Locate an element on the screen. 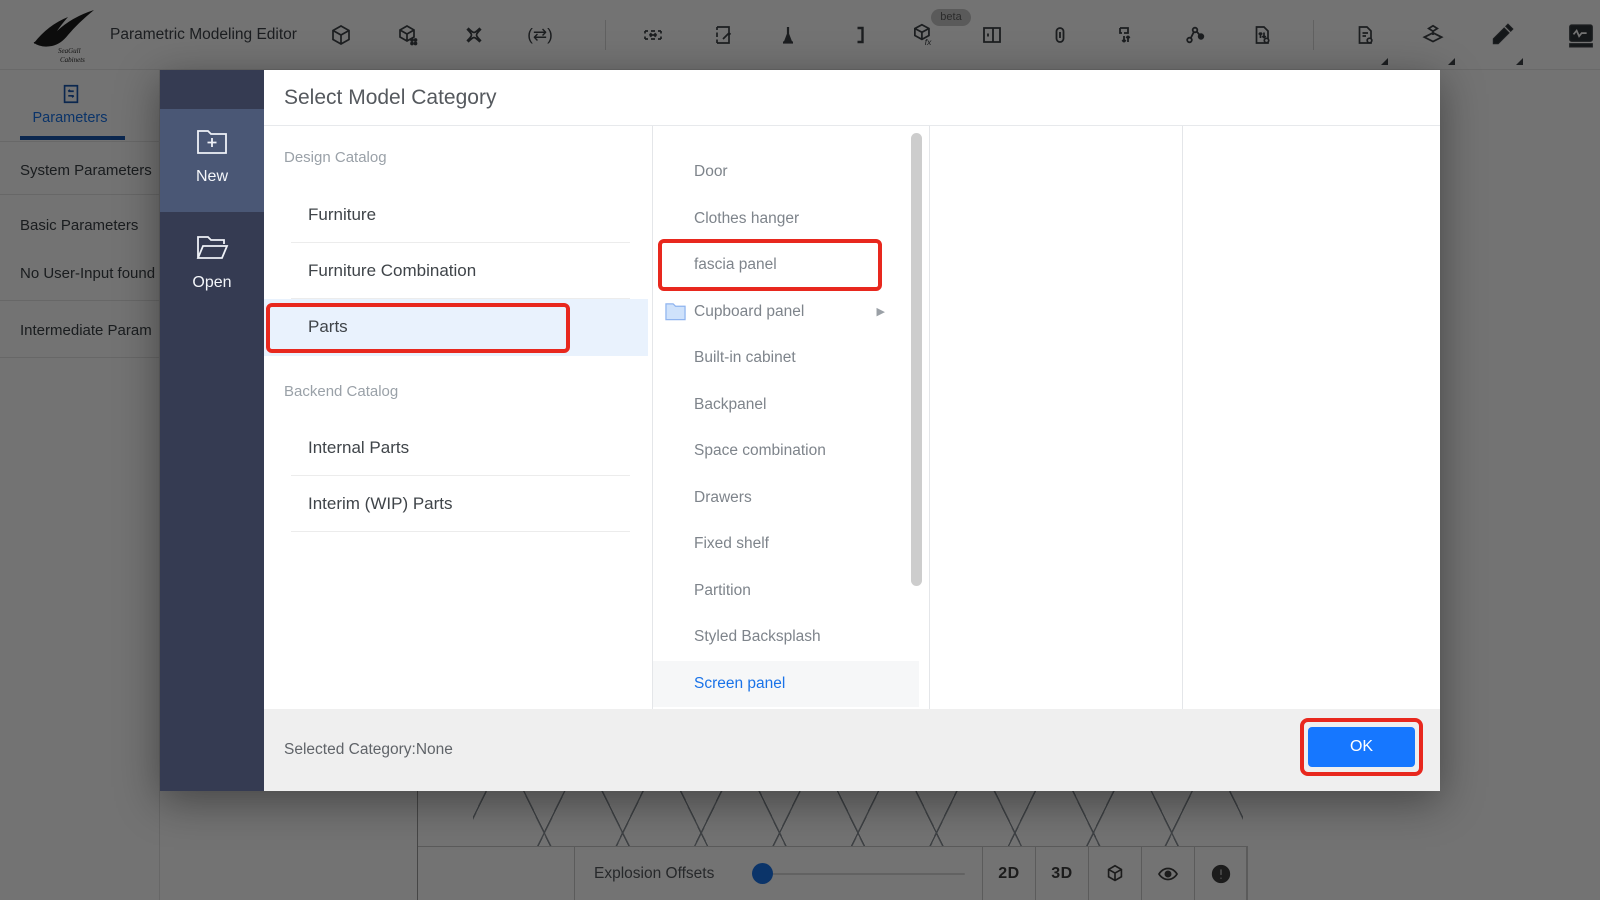 The width and height of the screenshot is (1600, 900). subcategory-space-combination: Space combination is located at coordinates (791, 451).